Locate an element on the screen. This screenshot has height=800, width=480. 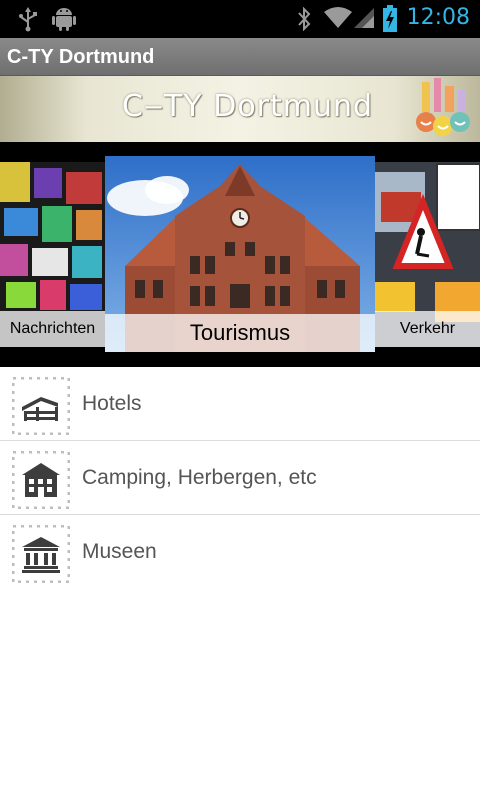
status-bar: 12:08 is located at coordinates (240, 19).